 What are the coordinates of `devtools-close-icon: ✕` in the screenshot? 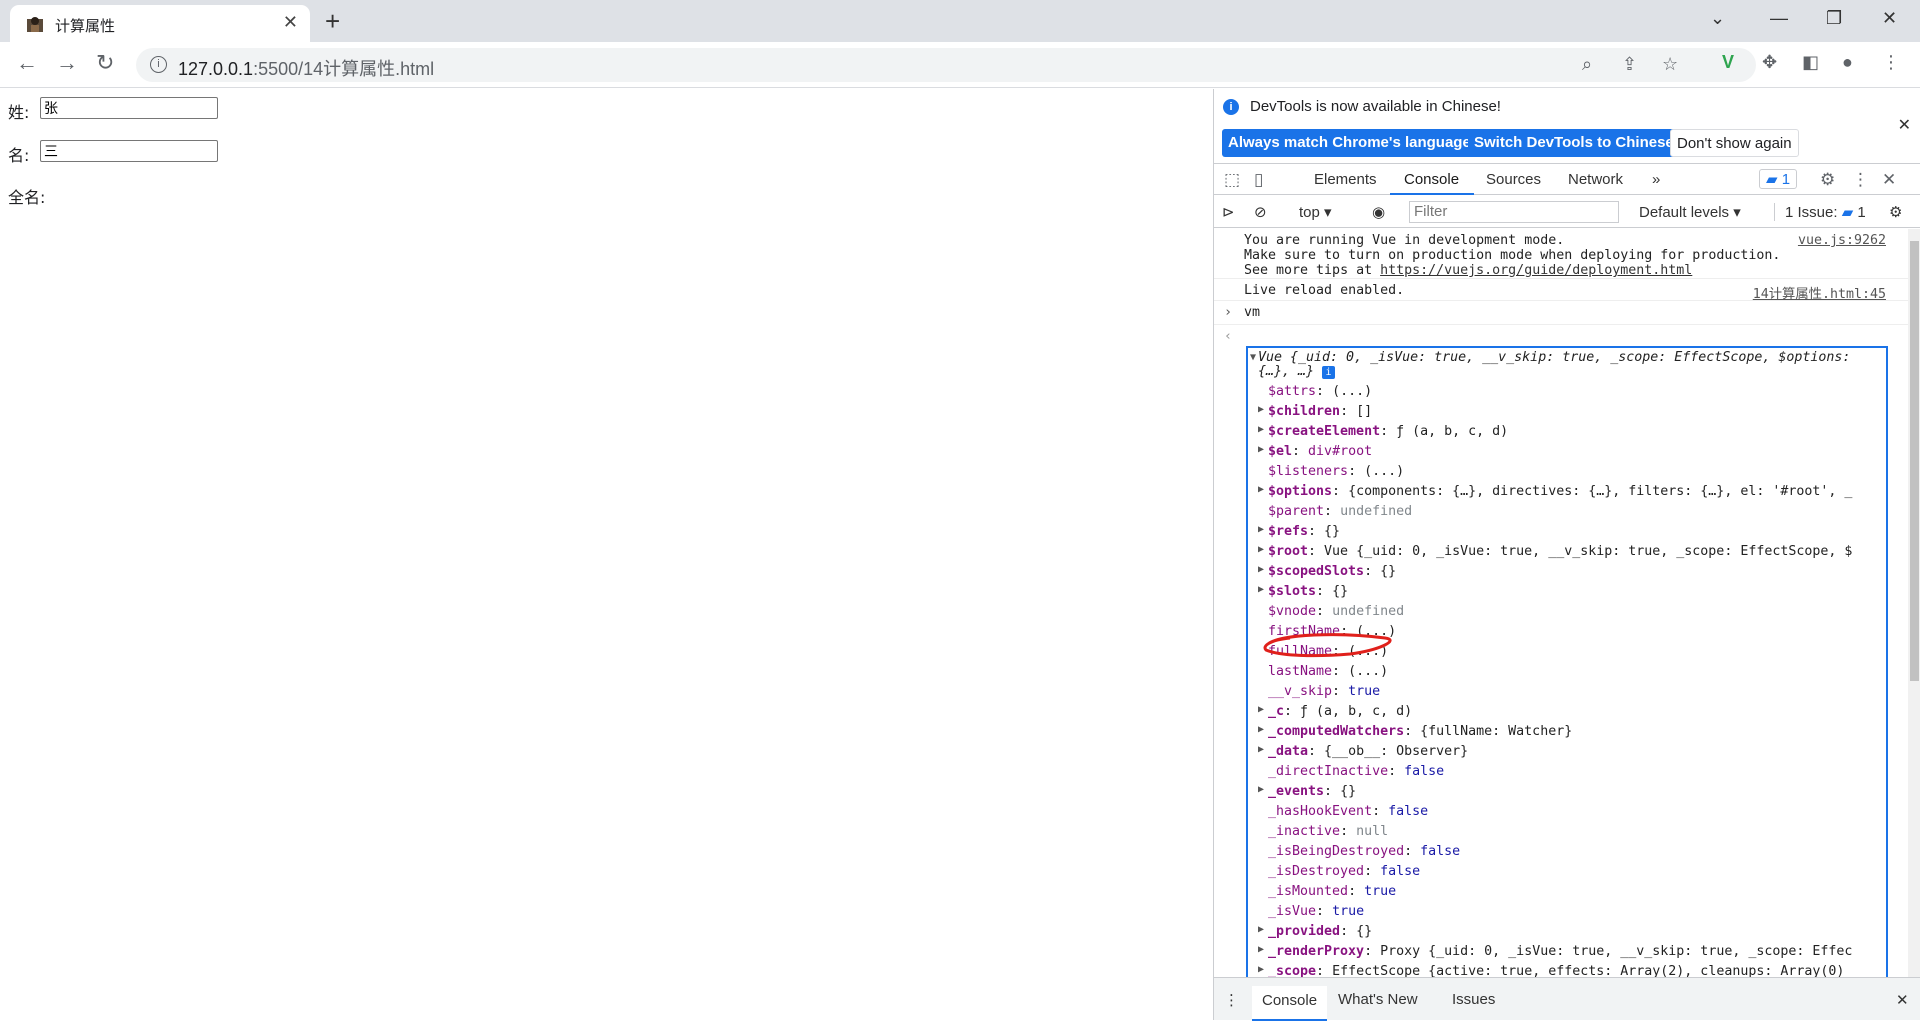 It's located at (1889, 180).